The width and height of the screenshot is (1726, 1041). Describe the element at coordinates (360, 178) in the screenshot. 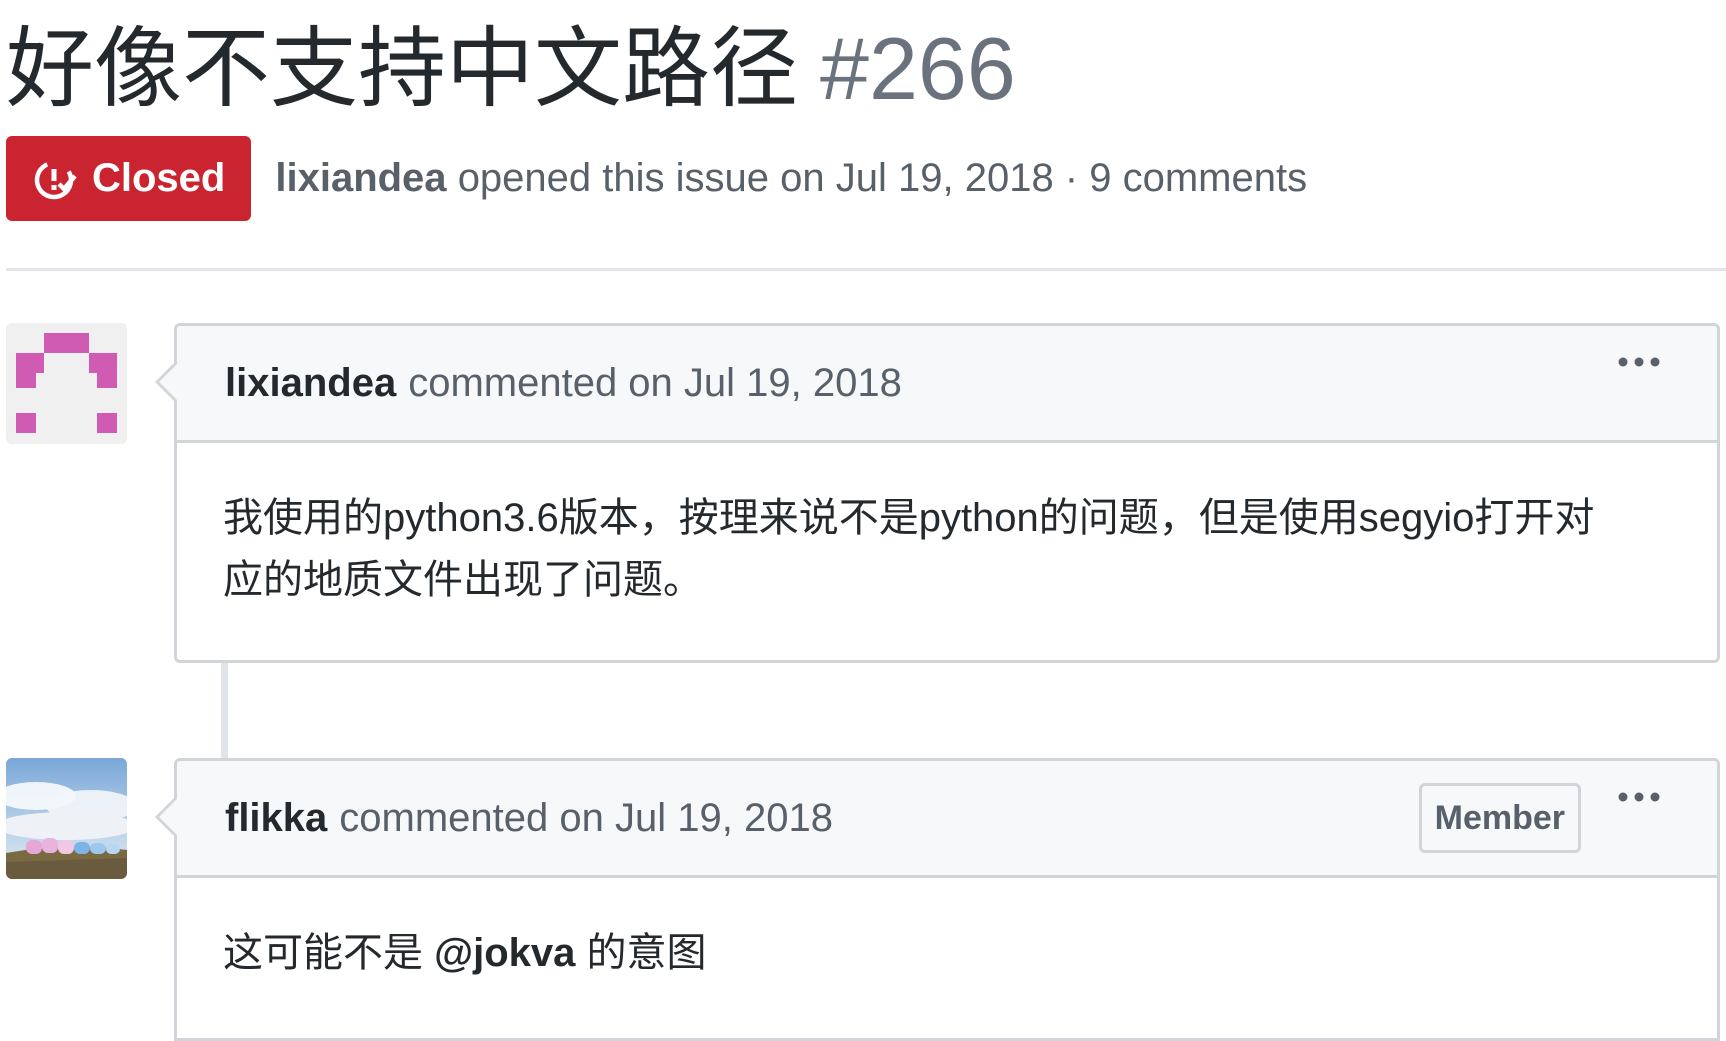

I see `issue-author-link: lixiandea` at that location.